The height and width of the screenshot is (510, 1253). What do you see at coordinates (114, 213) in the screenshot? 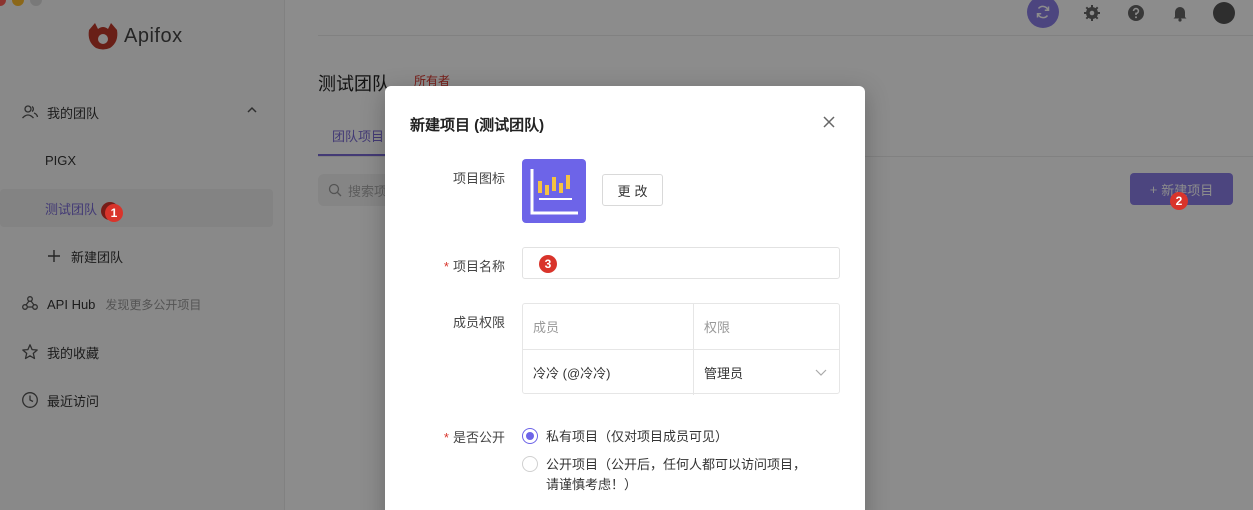
I see `step-badge-1-overlay: 1` at bounding box center [114, 213].